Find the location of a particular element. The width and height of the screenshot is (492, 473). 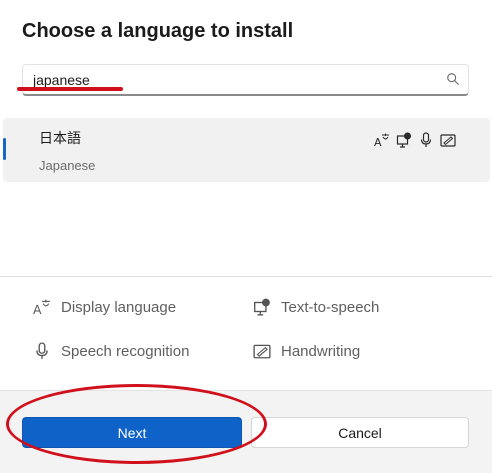

legend-label: Handwriting is located at coordinates (321, 351).